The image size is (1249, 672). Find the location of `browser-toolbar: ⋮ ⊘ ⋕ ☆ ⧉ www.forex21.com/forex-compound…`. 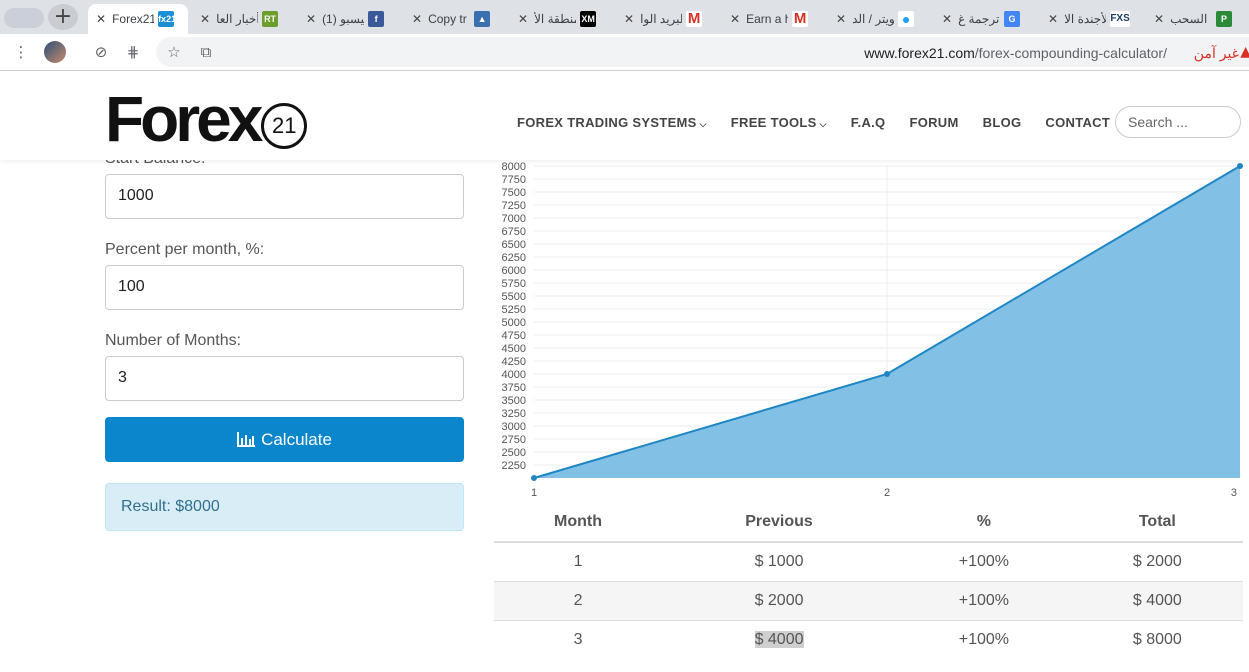

browser-toolbar: ⋮ ⊘ ⋕ ☆ ⧉ www.forex21.com/forex-compound… is located at coordinates (624, 52).